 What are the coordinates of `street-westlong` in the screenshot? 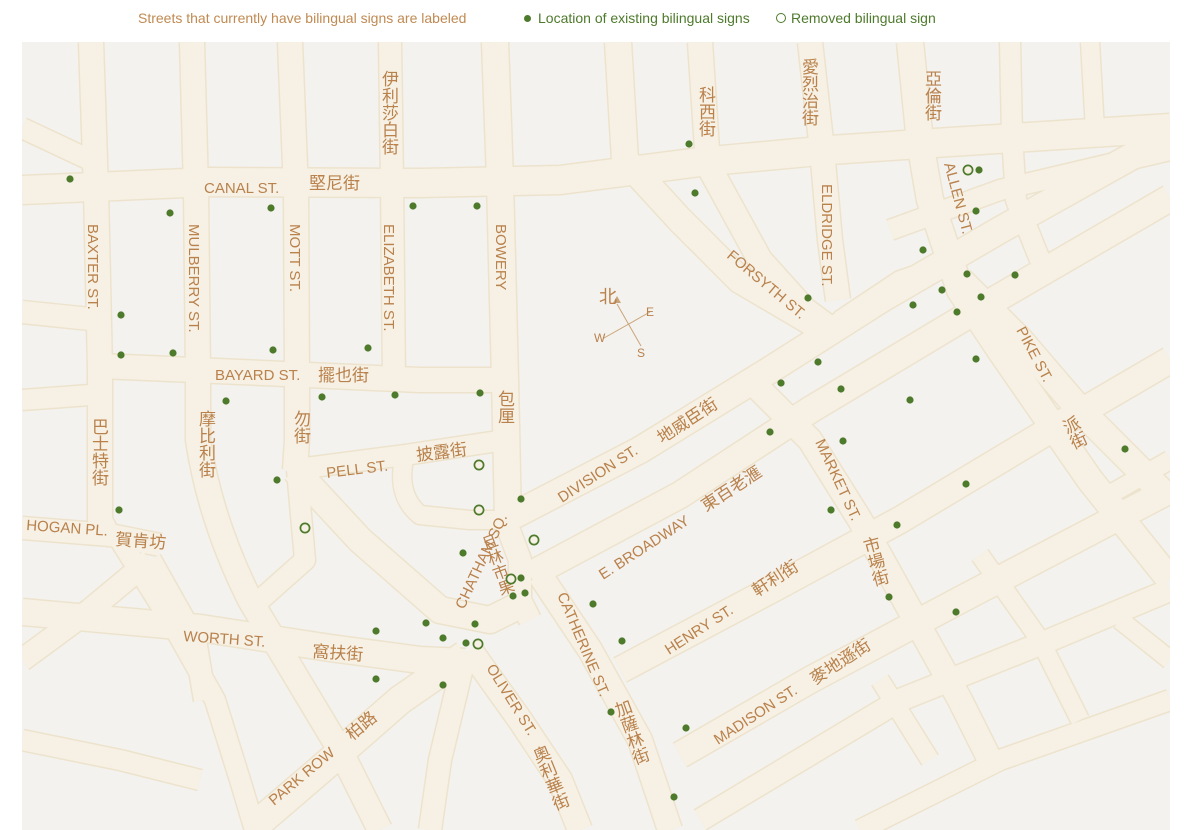 It's located at (62, 316).